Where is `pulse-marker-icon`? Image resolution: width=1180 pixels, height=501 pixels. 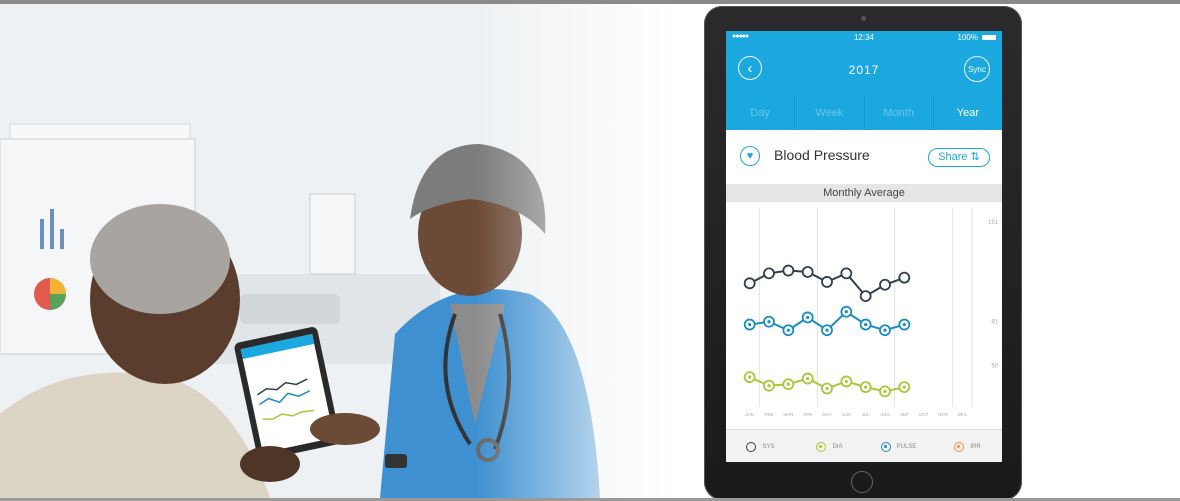 pulse-marker-icon is located at coordinates (885, 446).